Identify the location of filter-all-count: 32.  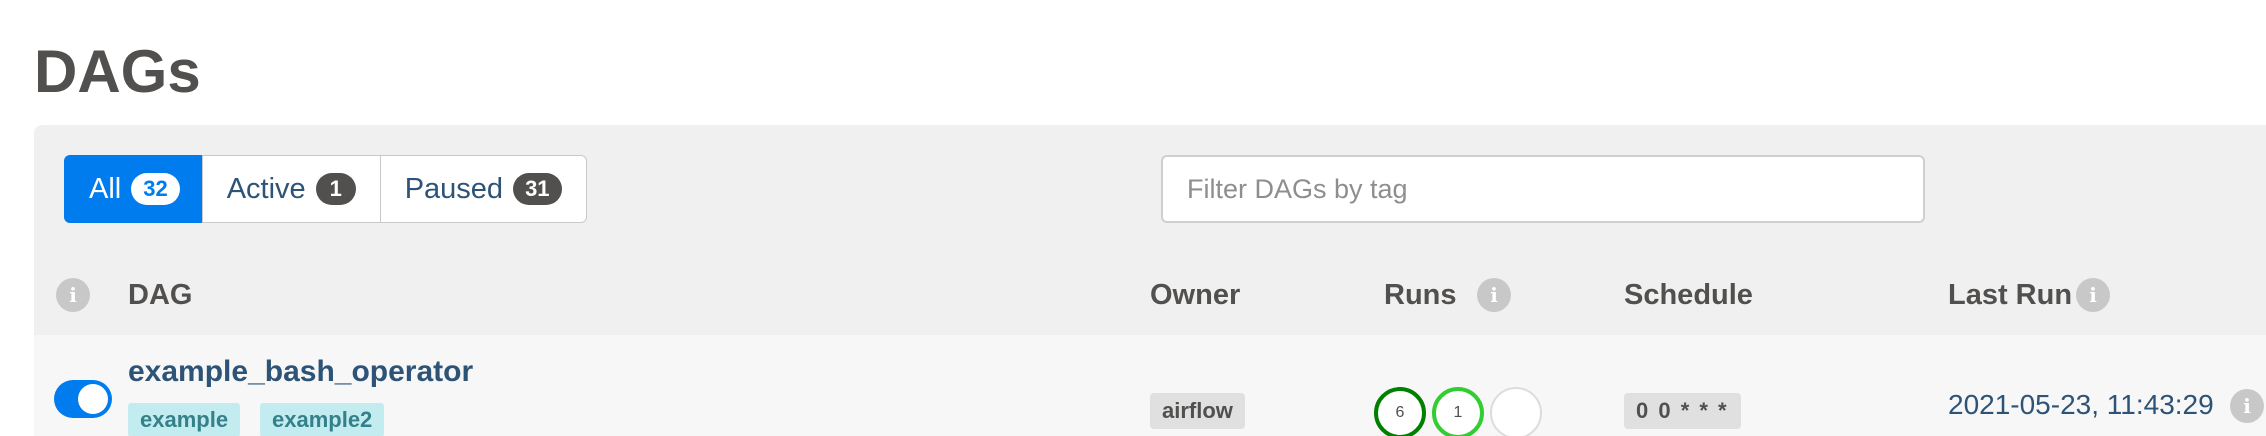
(155, 189).